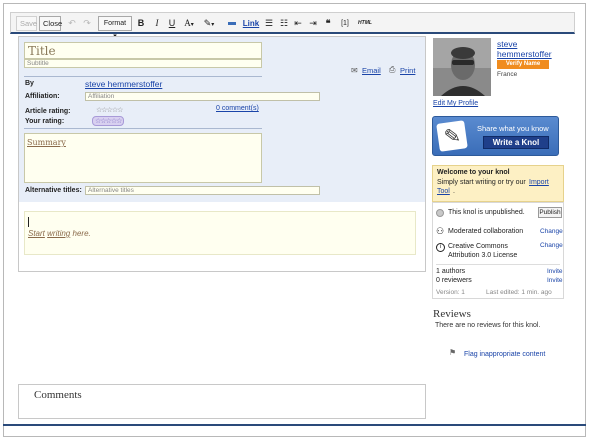  I want to click on write-knol-card: ✎ Share what you know Write a Knol, so click(495, 136).